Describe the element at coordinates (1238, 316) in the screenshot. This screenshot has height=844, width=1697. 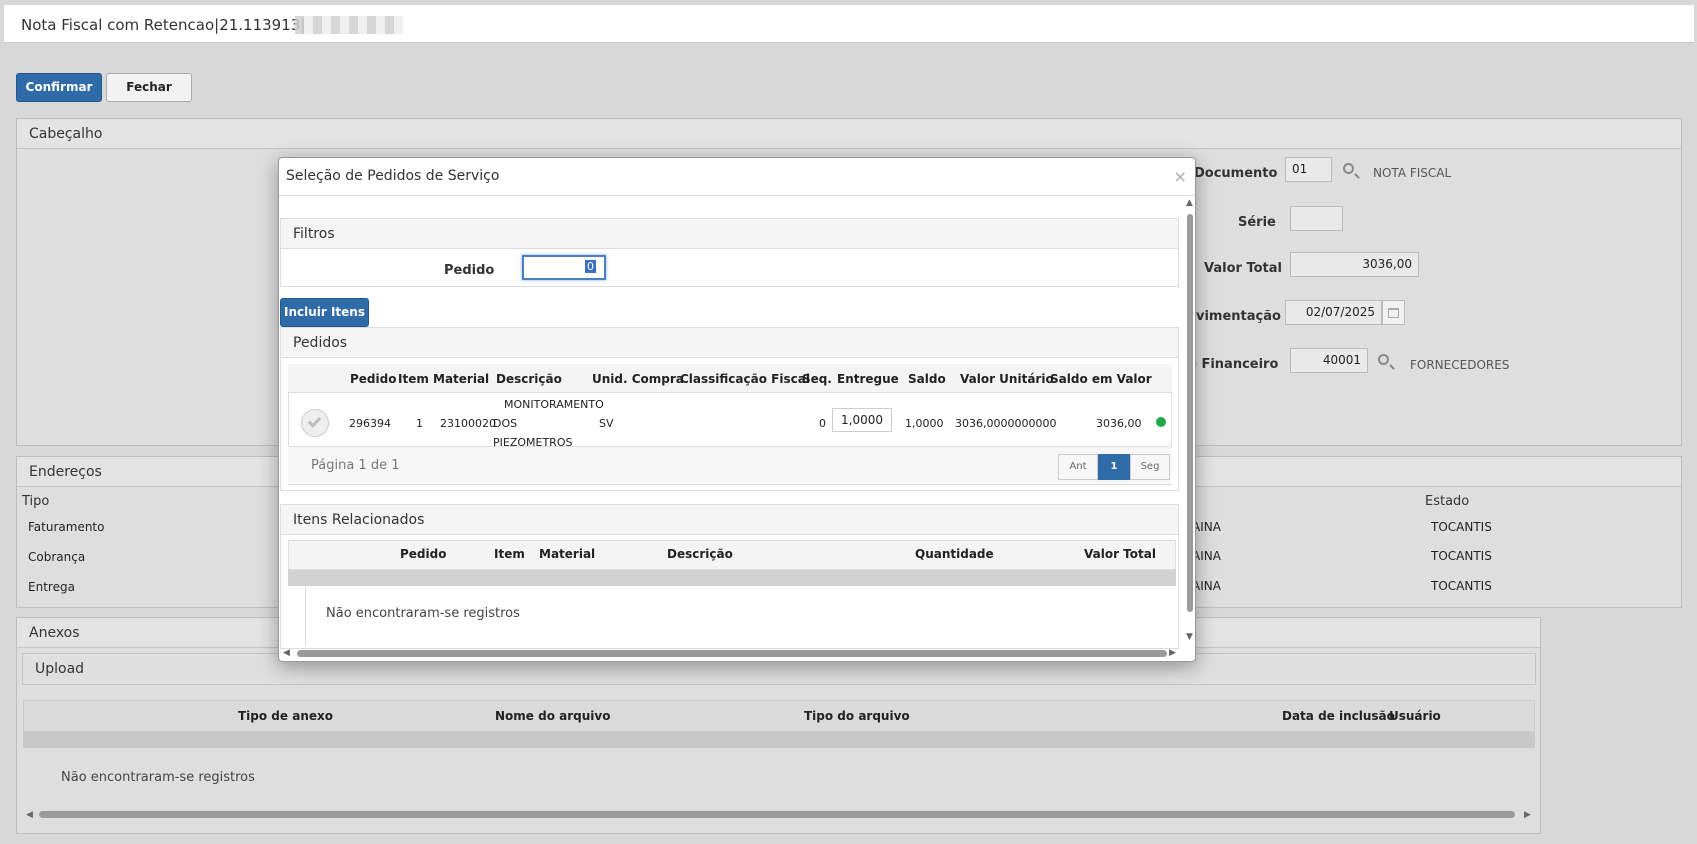
I see `movimentacao-label: vimentação` at that location.